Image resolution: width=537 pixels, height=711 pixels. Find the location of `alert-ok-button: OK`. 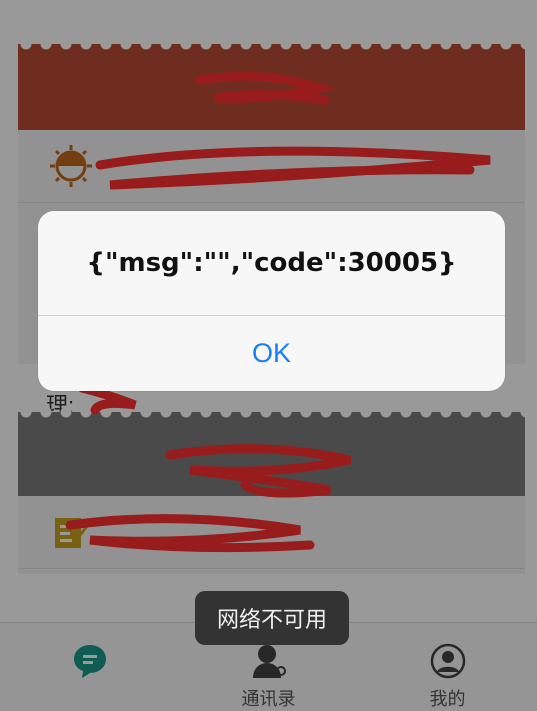

alert-ok-button: OK is located at coordinates (271, 353).